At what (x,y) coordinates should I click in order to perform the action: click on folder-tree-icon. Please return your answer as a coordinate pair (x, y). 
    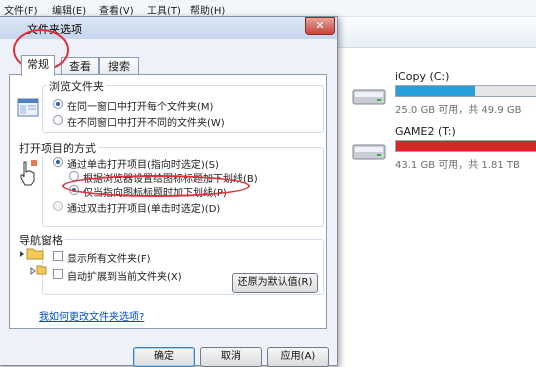
    Looking at the image, I should click on (33, 261).